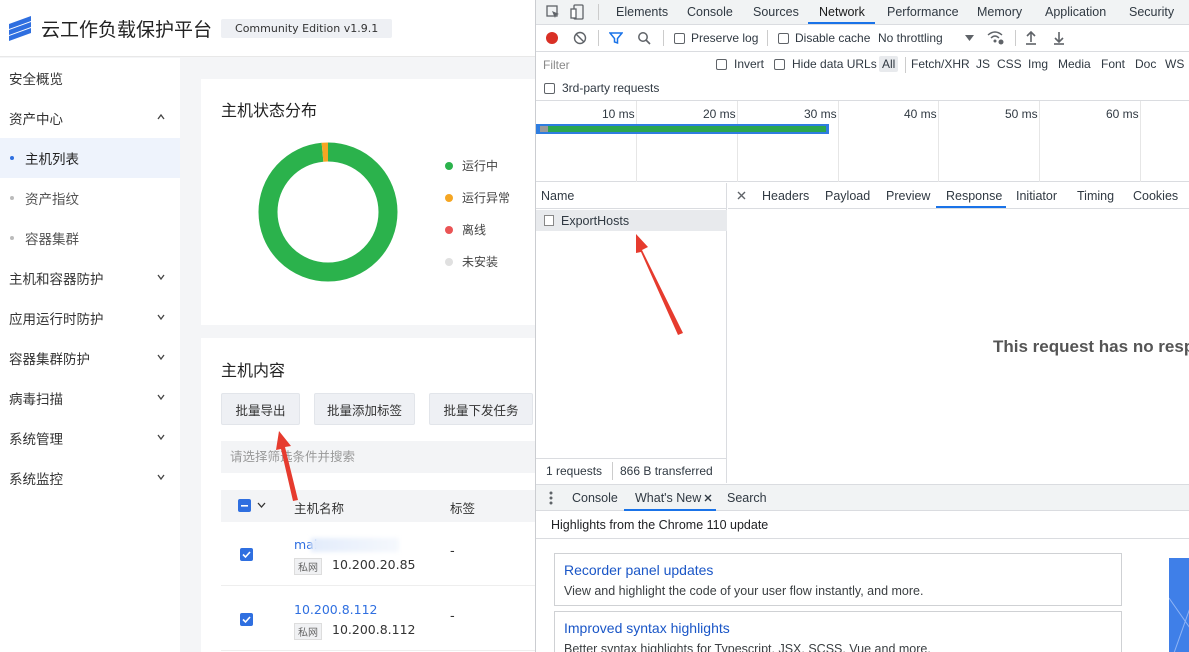  I want to click on tab-application: Application, so click(1075, 12).